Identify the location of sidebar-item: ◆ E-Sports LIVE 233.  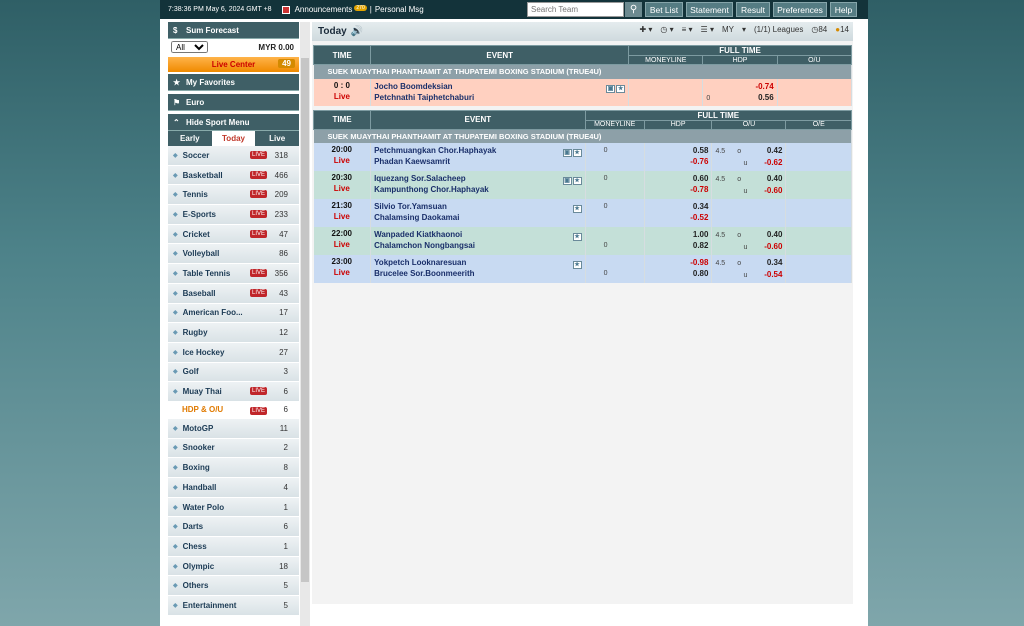
(233, 215).